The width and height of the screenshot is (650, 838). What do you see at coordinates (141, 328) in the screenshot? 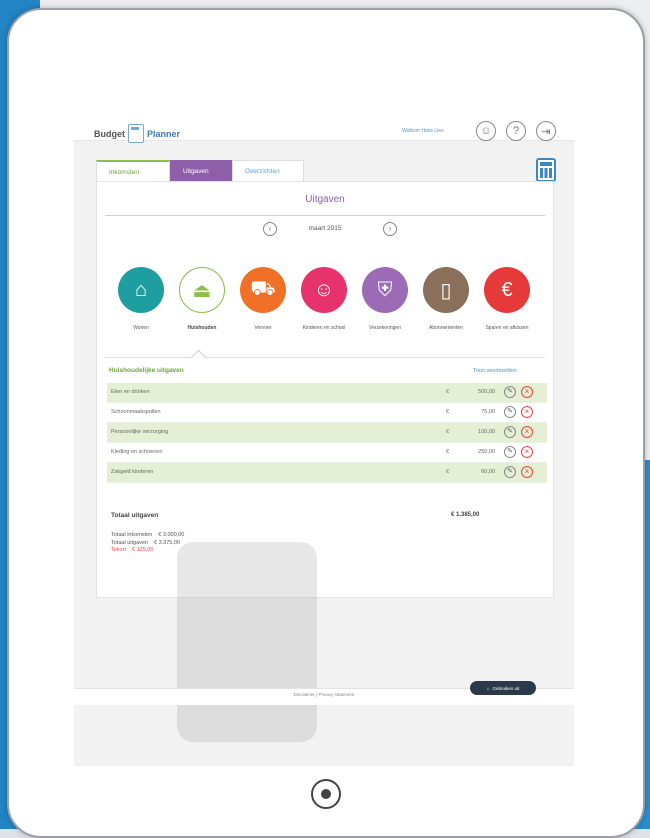
I see `category-label: Wonen` at bounding box center [141, 328].